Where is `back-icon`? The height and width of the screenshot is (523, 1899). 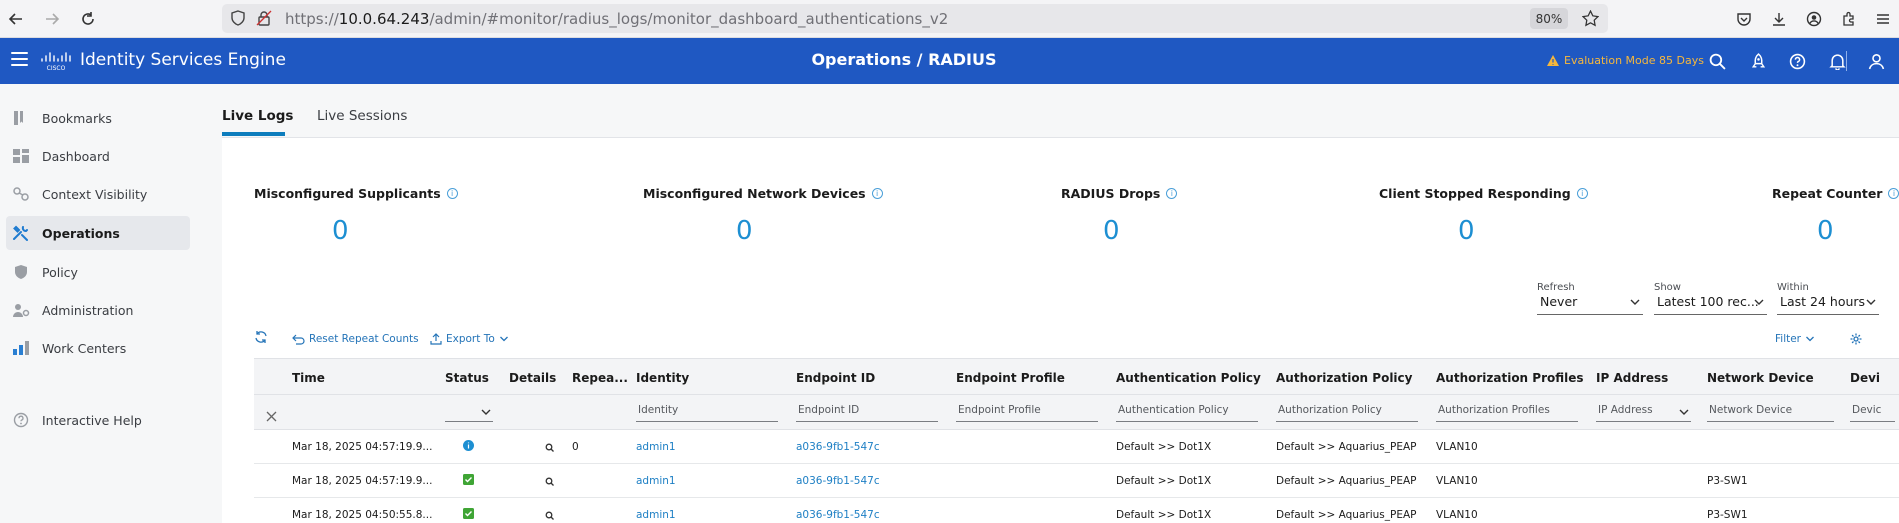
back-icon is located at coordinates (16, 19).